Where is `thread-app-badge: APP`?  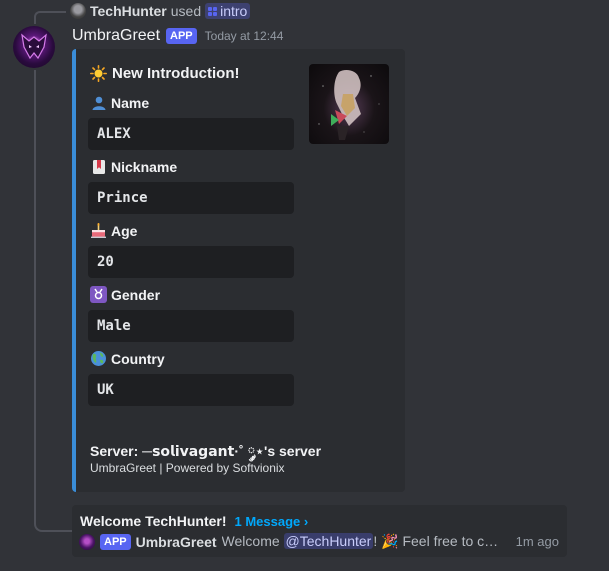
thread-app-badge: APP is located at coordinates (115, 541).